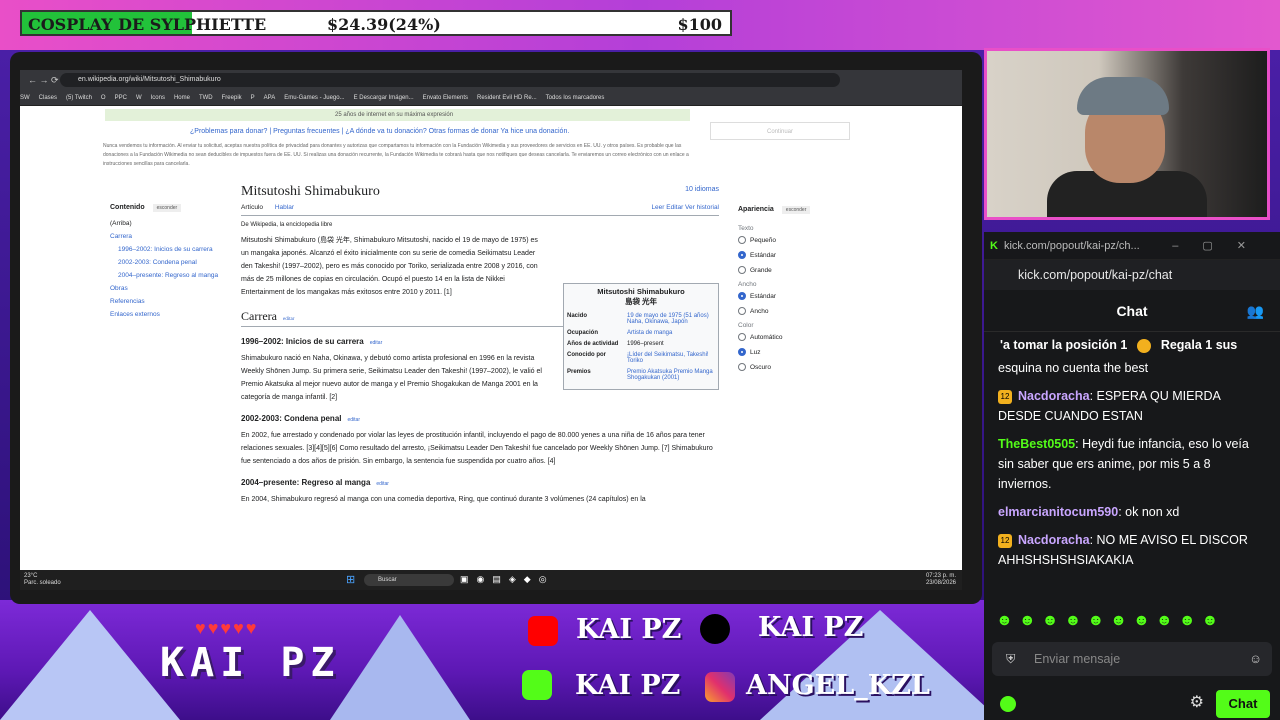 The image size is (1280, 720). What do you see at coordinates (43, 80) in the screenshot?
I see `nav-arrows-icon: ← → ⟳` at bounding box center [43, 80].